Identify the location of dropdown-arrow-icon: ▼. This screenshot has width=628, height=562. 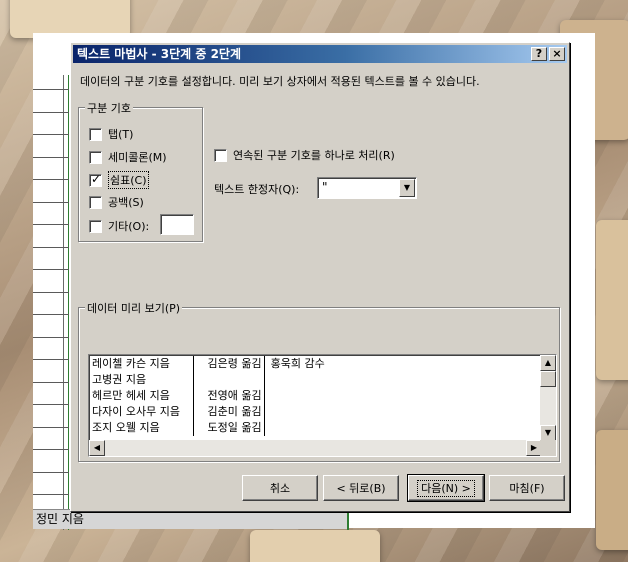
(407, 188).